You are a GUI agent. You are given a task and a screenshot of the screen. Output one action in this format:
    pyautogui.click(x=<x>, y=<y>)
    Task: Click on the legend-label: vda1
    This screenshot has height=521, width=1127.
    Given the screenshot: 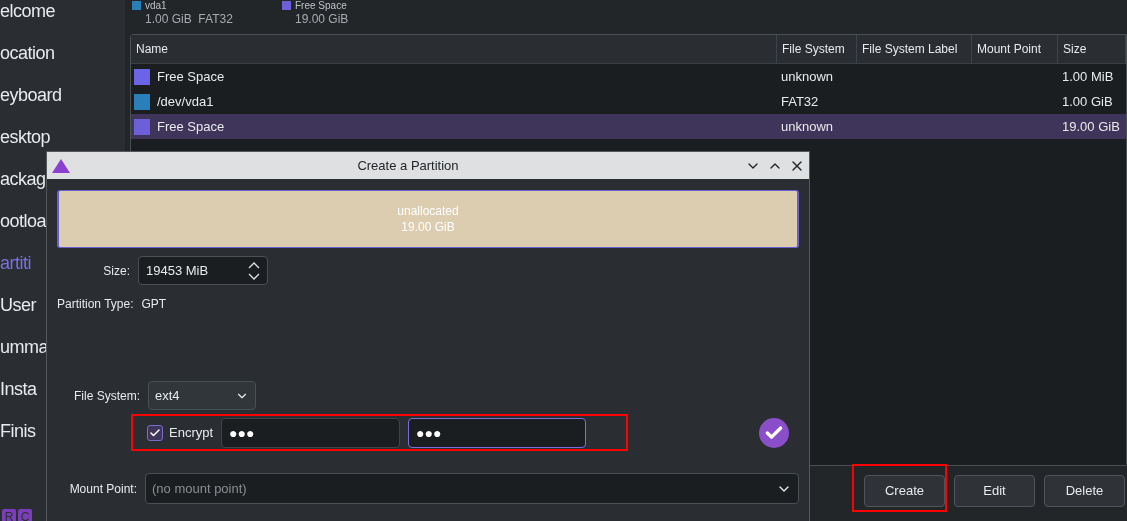 What is the action you would take?
    pyautogui.click(x=156, y=5)
    